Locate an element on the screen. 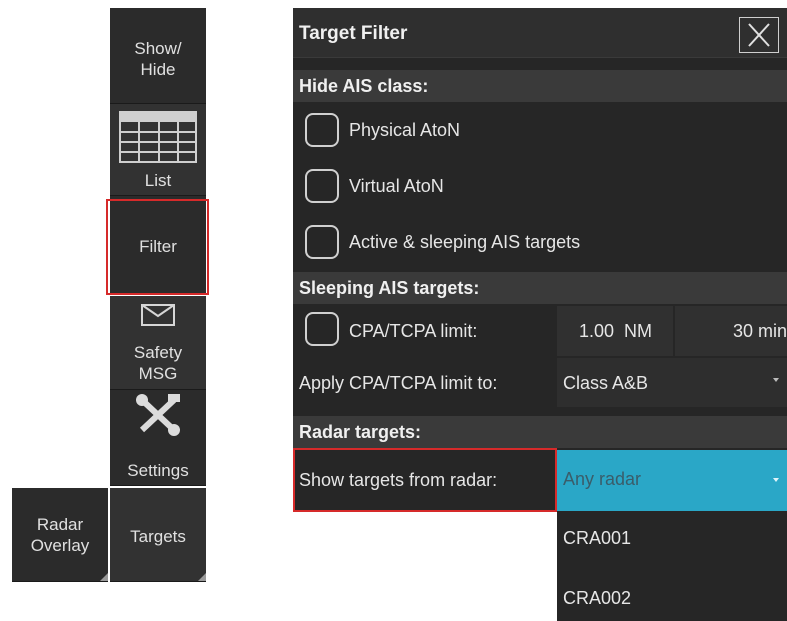  cpa-value: 1.00 NM is located at coordinates (616, 331).